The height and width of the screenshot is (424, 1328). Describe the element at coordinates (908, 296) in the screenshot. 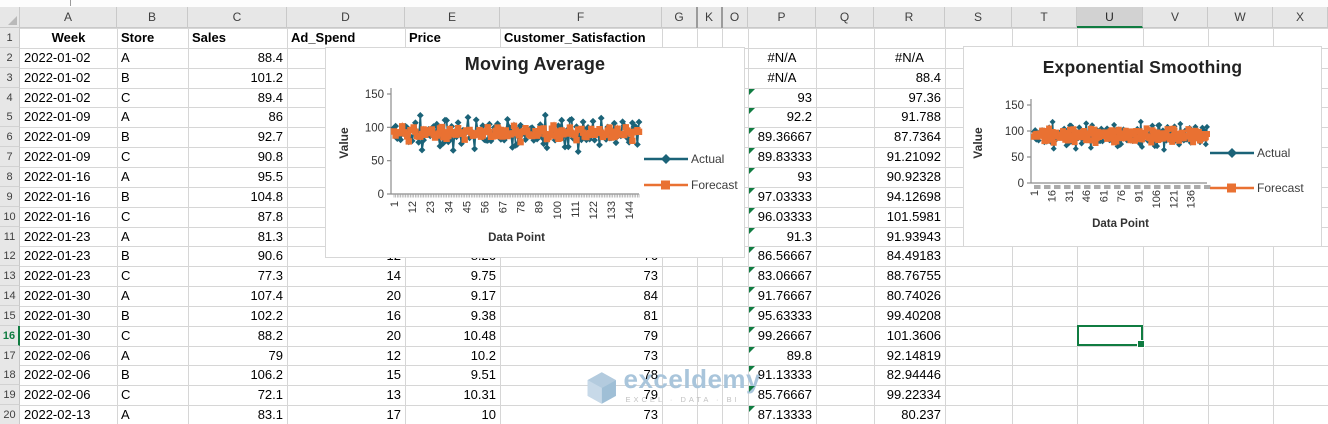

I see `cell-R14: 80.74026` at that location.